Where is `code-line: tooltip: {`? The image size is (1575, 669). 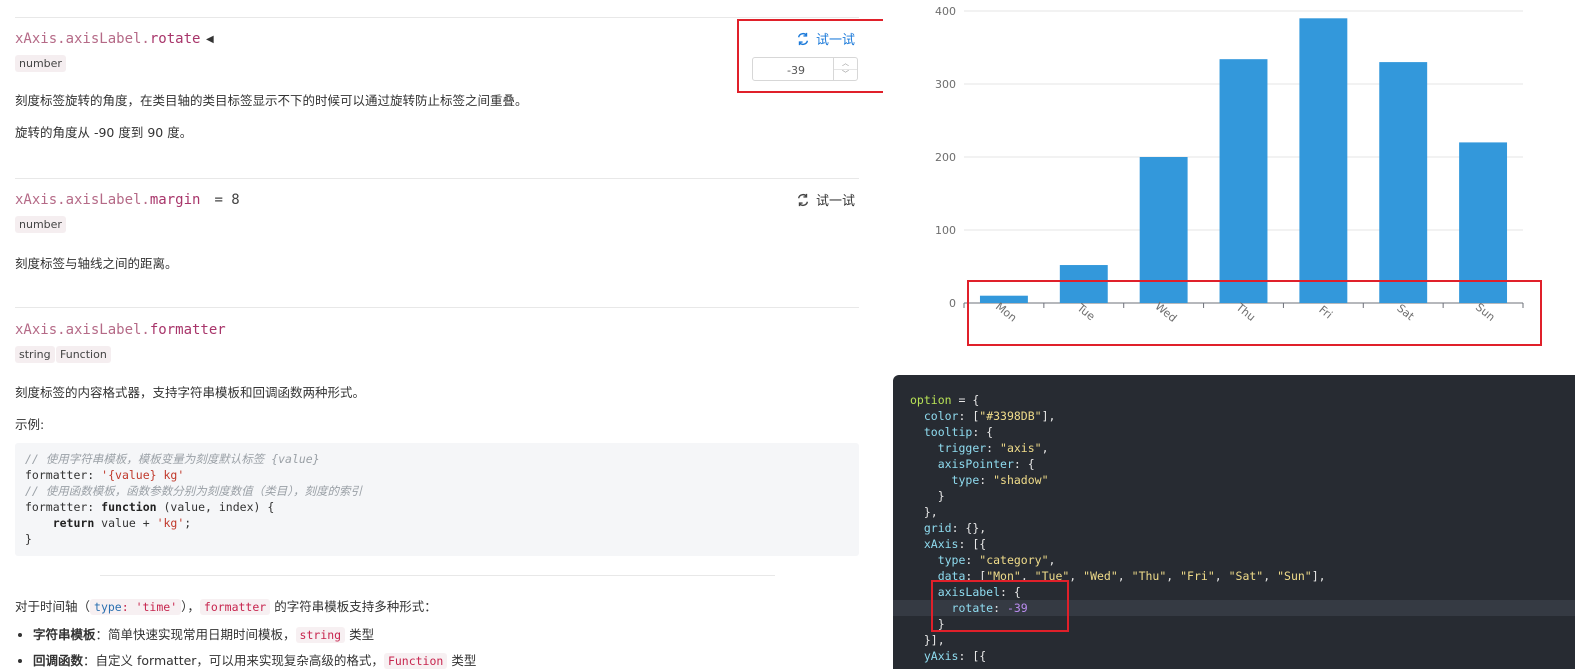 code-line: tooltip: { is located at coordinates (1234, 432).